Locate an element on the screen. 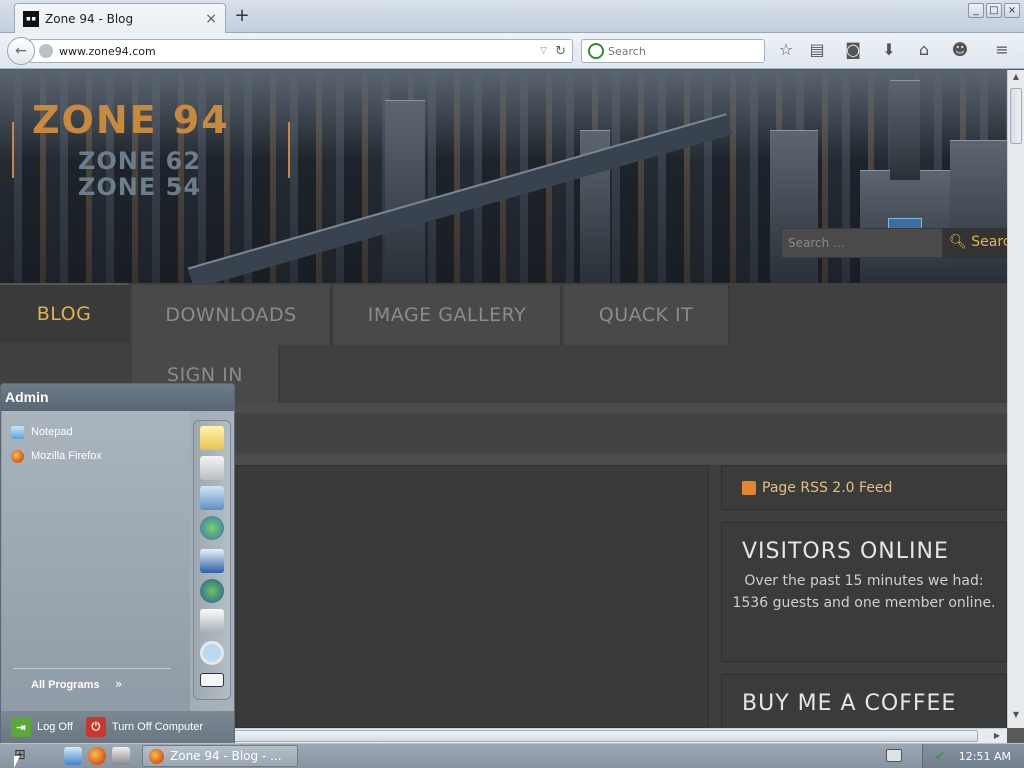 The image size is (1024, 768). log-off-icon: ⇥ is located at coordinates (21, 727).